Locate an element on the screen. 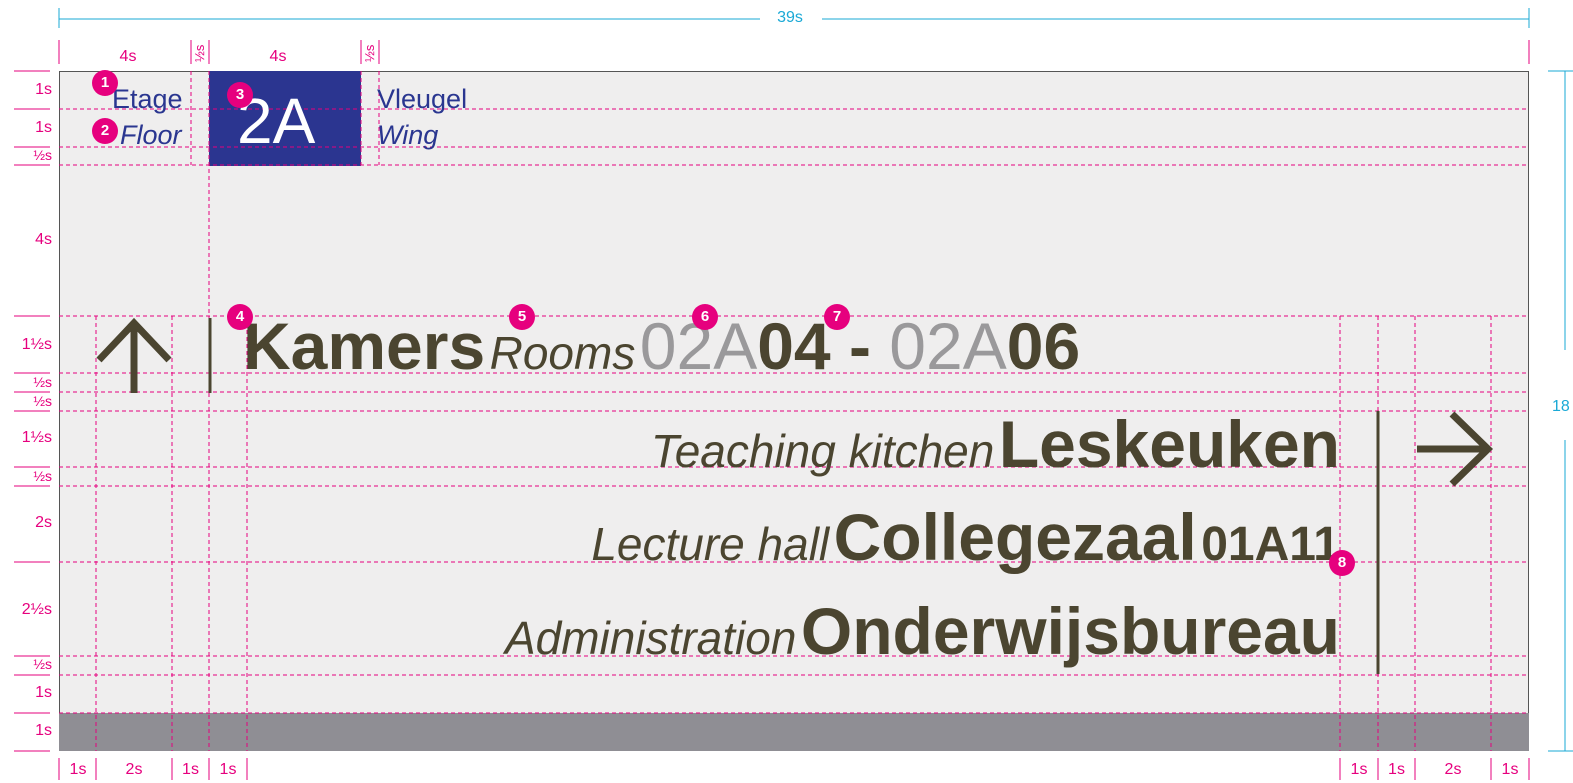  top-dim-4: ½s is located at coordinates (369, 53).